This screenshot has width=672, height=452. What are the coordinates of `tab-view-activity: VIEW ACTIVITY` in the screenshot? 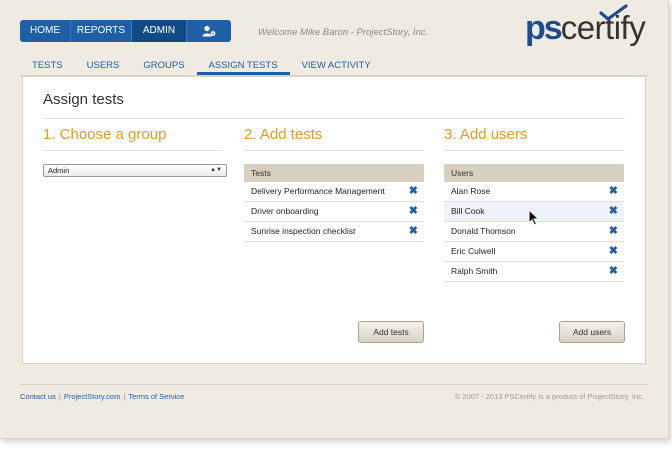 It's located at (336, 65).